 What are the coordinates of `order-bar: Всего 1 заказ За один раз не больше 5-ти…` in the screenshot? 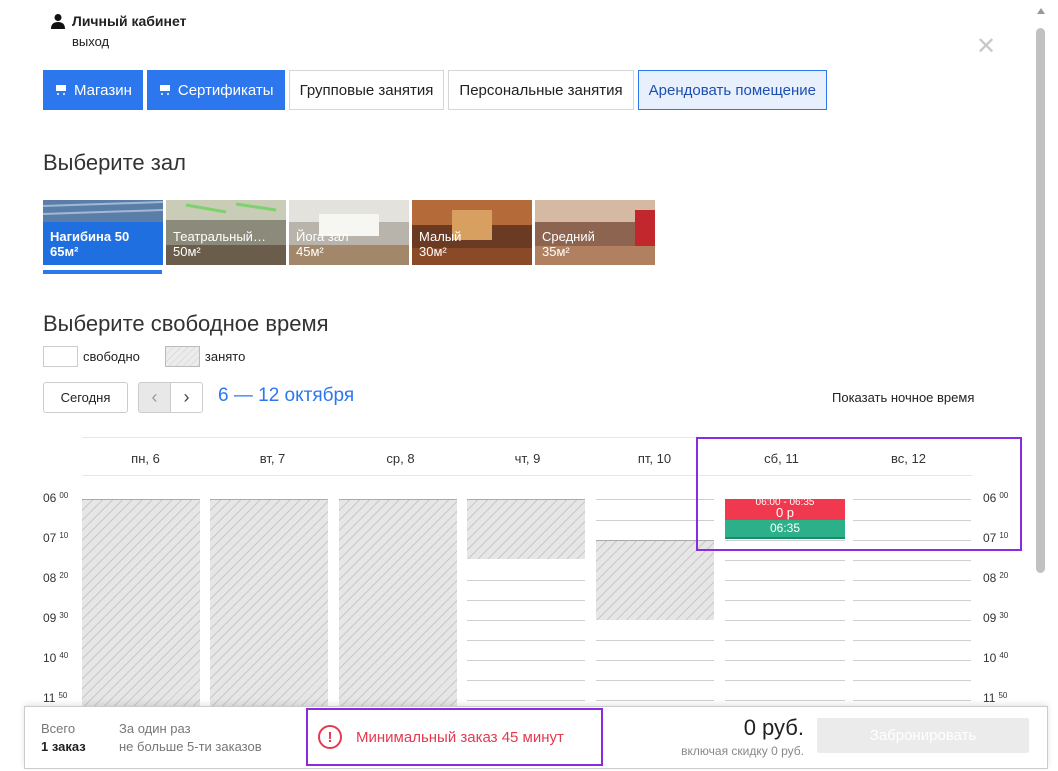 It's located at (536, 737).